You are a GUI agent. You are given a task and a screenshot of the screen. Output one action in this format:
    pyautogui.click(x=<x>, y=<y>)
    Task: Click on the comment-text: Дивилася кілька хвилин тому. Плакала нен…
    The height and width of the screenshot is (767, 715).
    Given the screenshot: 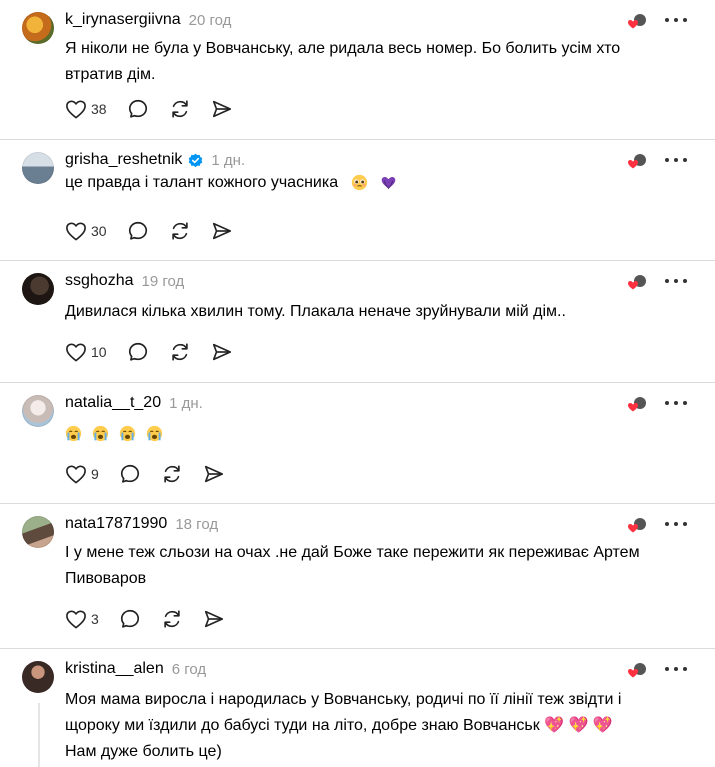 What is the action you would take?
    pyautogui.click(x=315, y=311)
    